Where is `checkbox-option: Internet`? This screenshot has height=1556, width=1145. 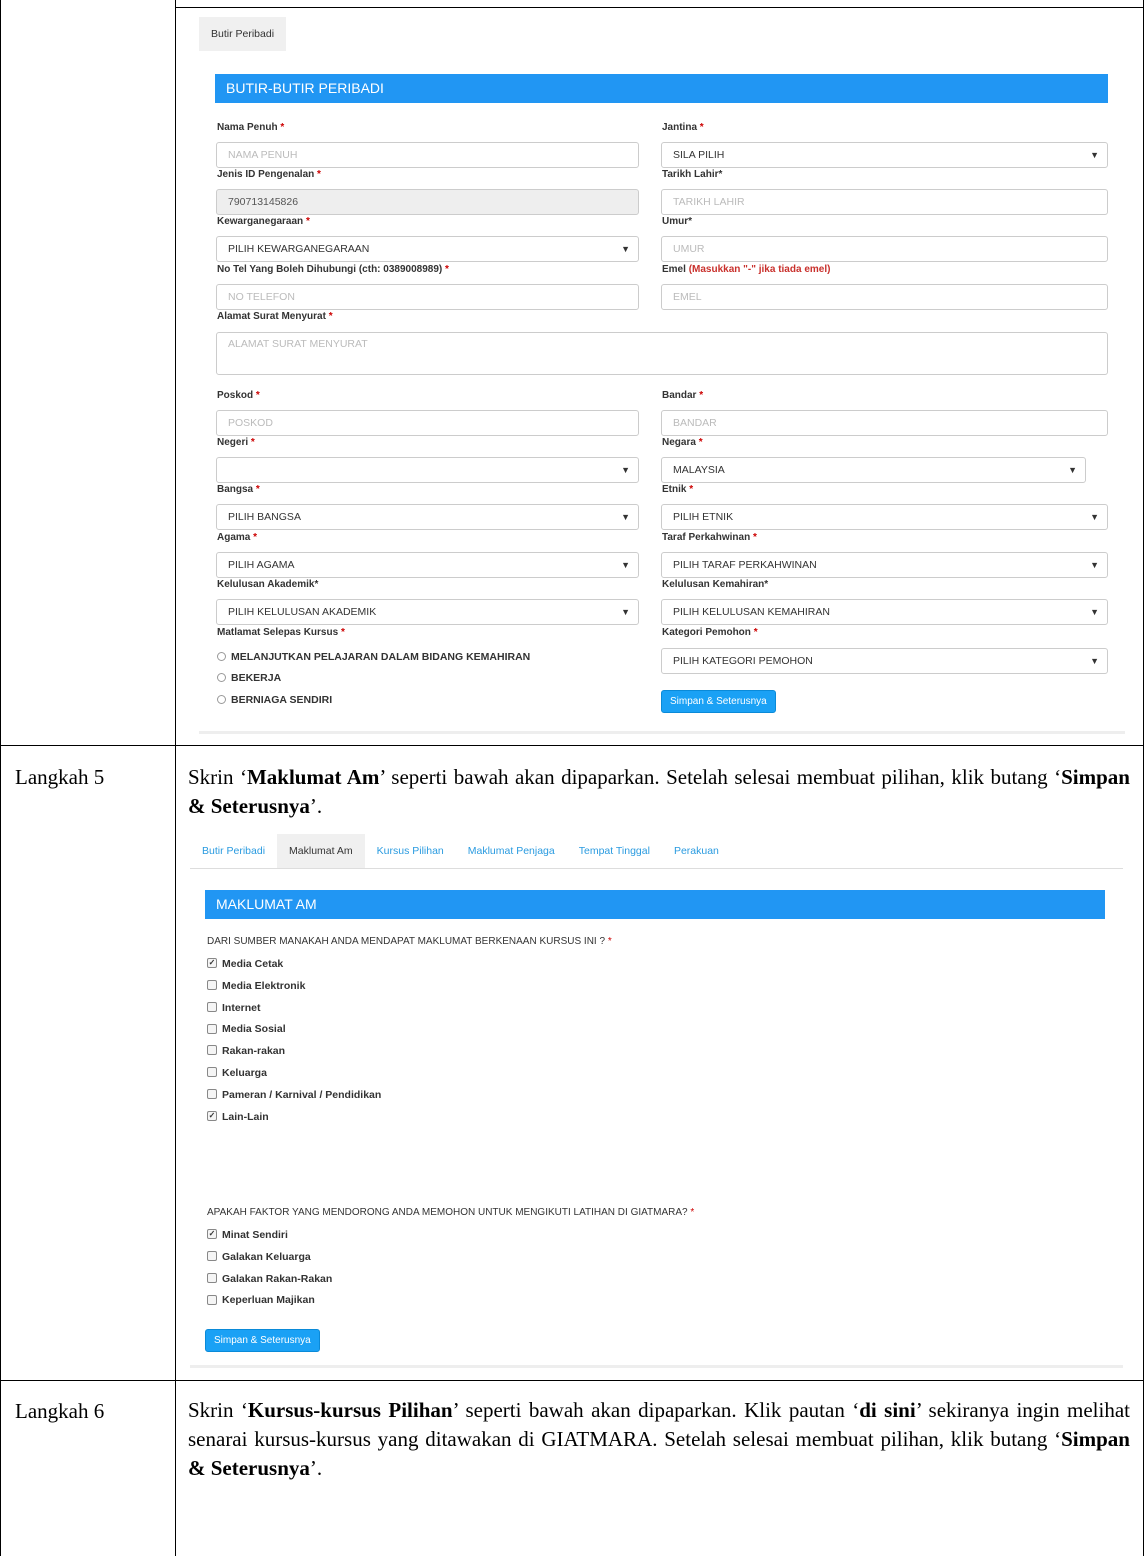
checkbox-option: Internet is located at coordinates (234, 1008).